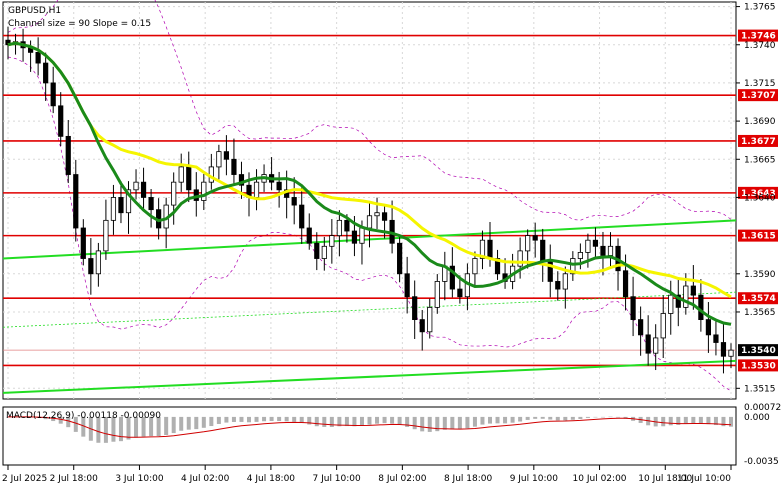  What do you see at coordinates (760, 313) in the screenshot?
I see `price-tick-label: 1.3565` at bounding box center [760, 313].